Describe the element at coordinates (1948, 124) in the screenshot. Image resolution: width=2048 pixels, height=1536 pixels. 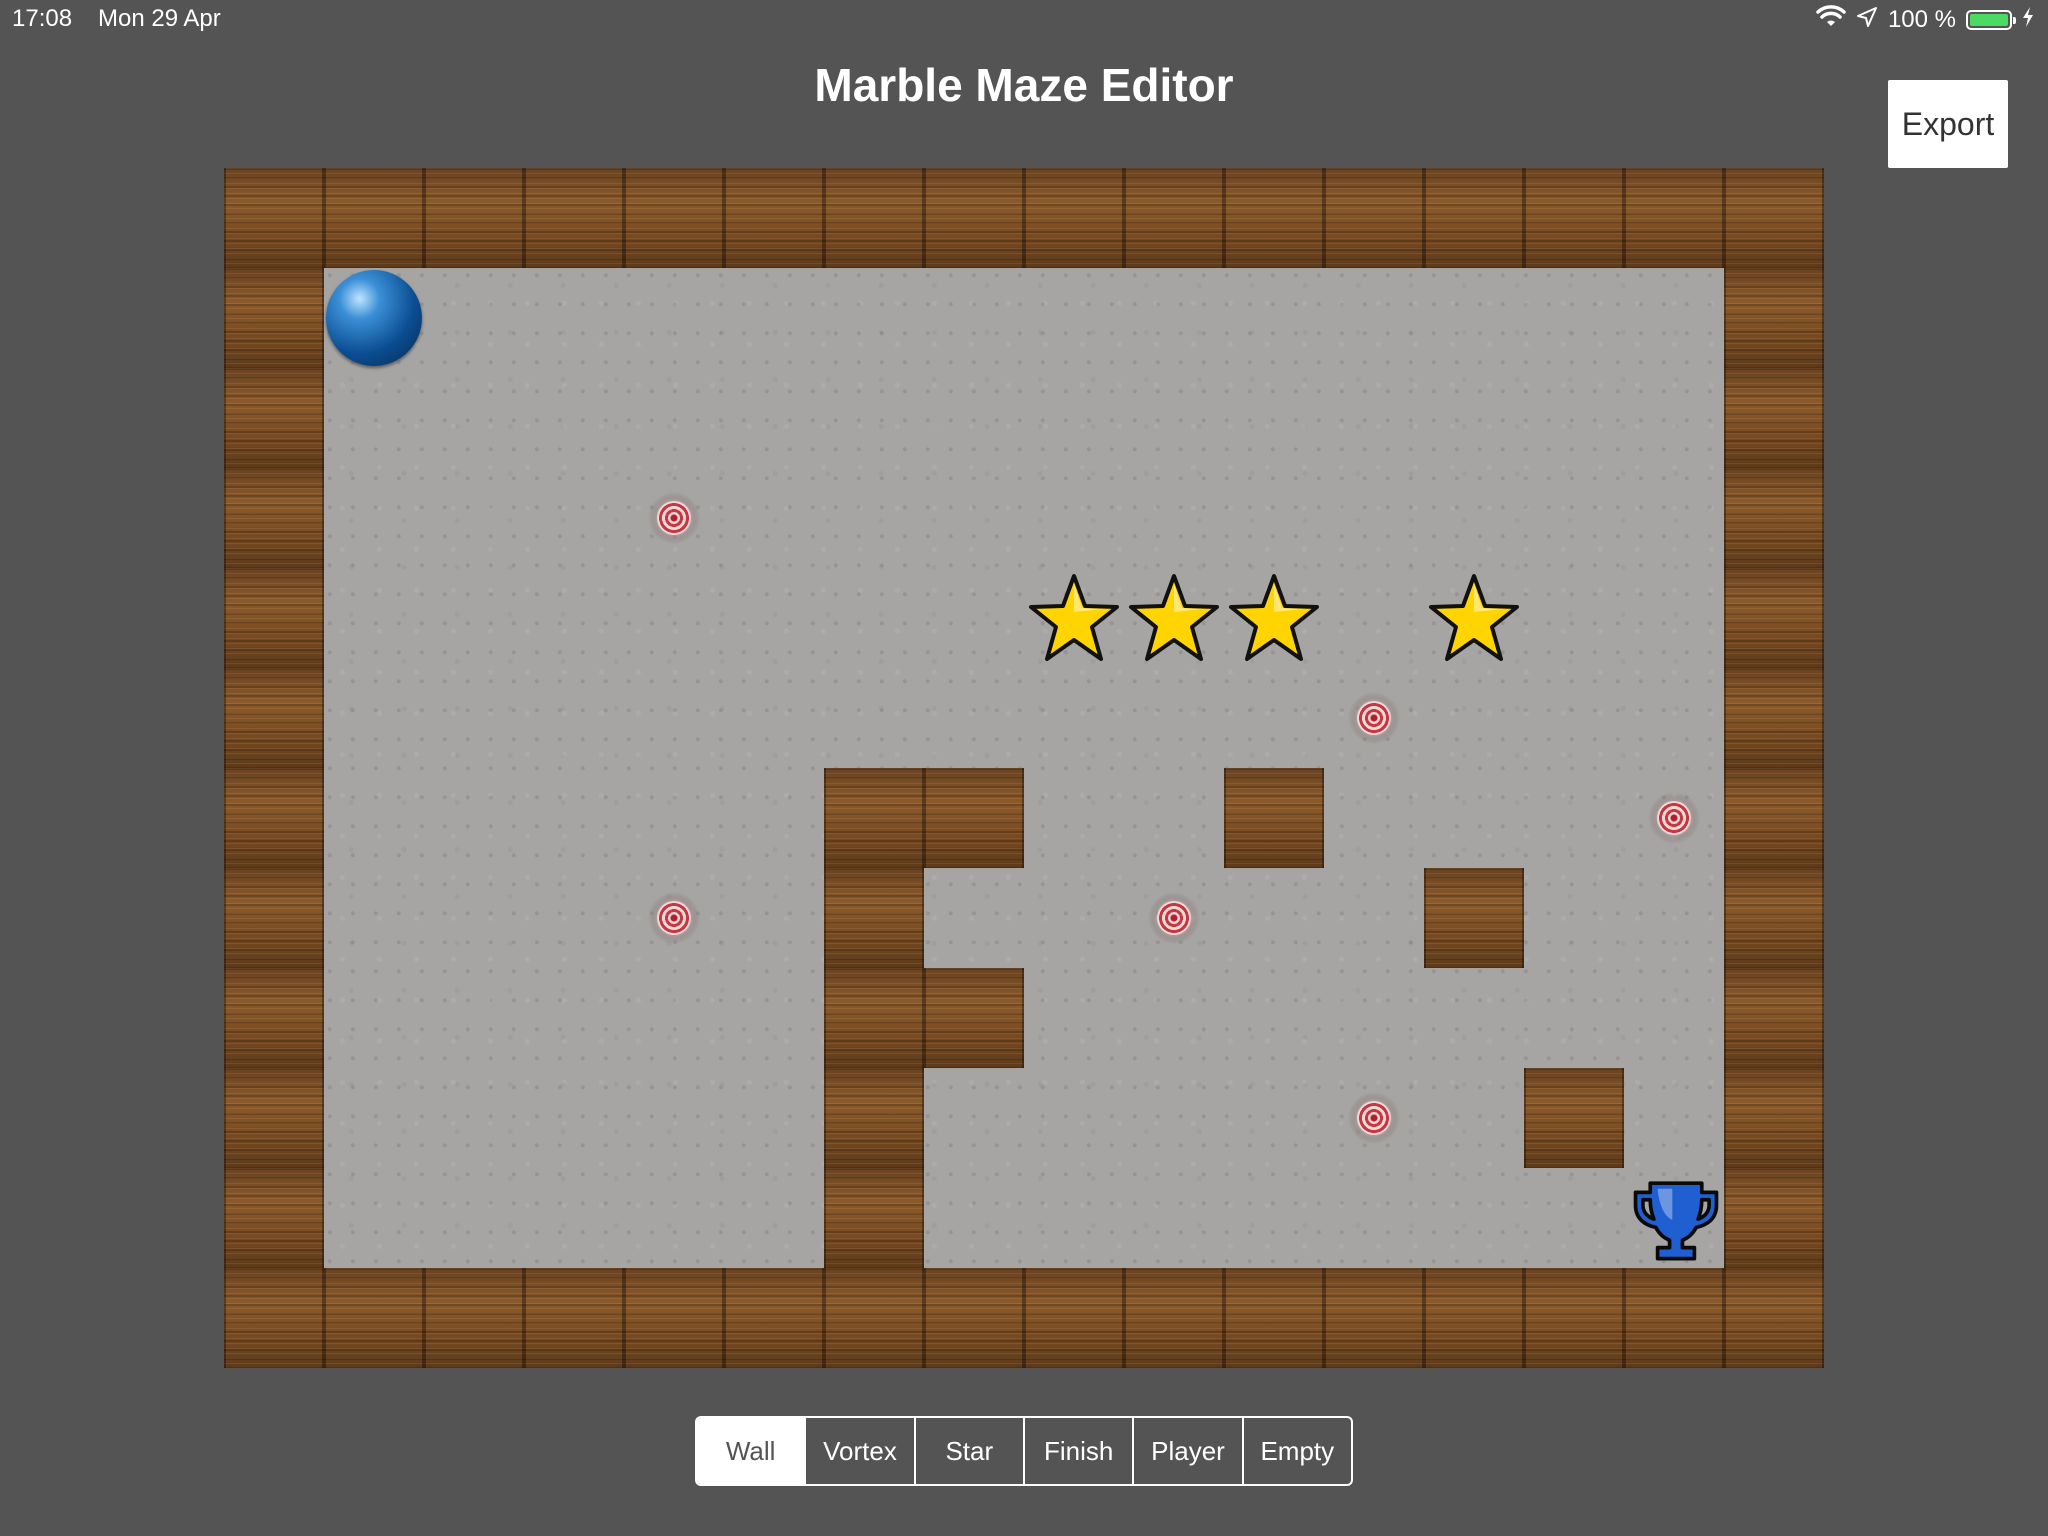
I see `export-button: Export` at that location.